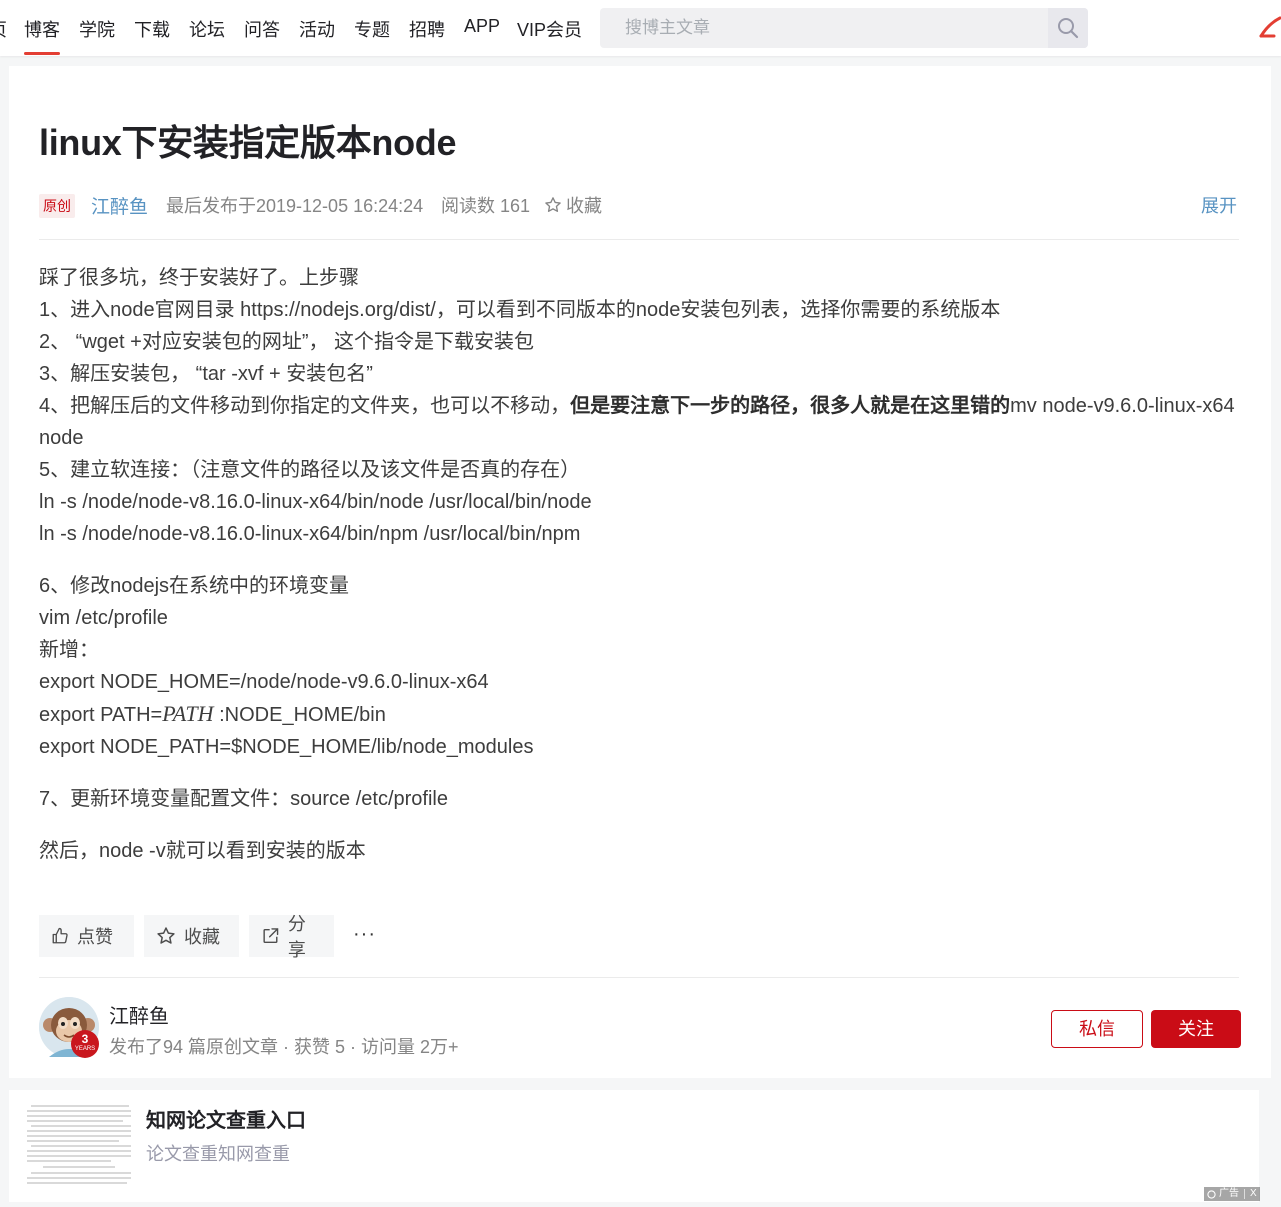 This screenshot has height=1207, width=1281. I want to click on content-line: 6、修改nodejs在系统中的环境变量, so click(194, 586).